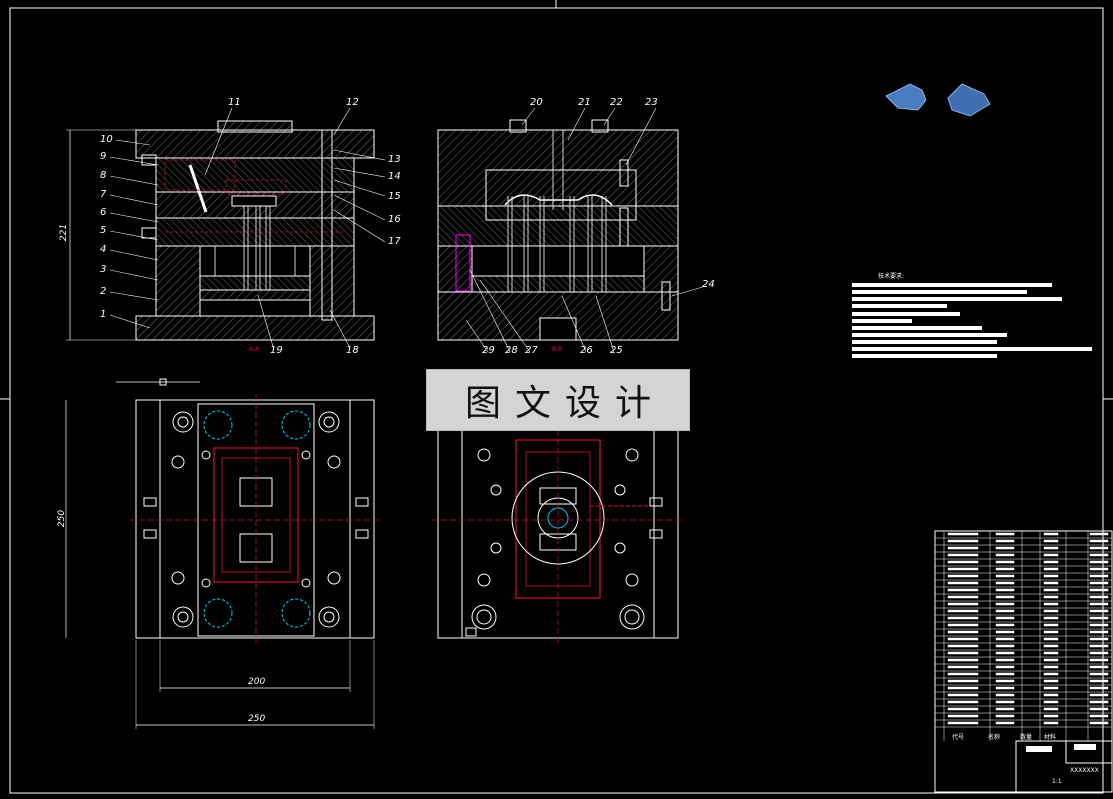  I want to click on plan-view-fixed, so click(222, 553).